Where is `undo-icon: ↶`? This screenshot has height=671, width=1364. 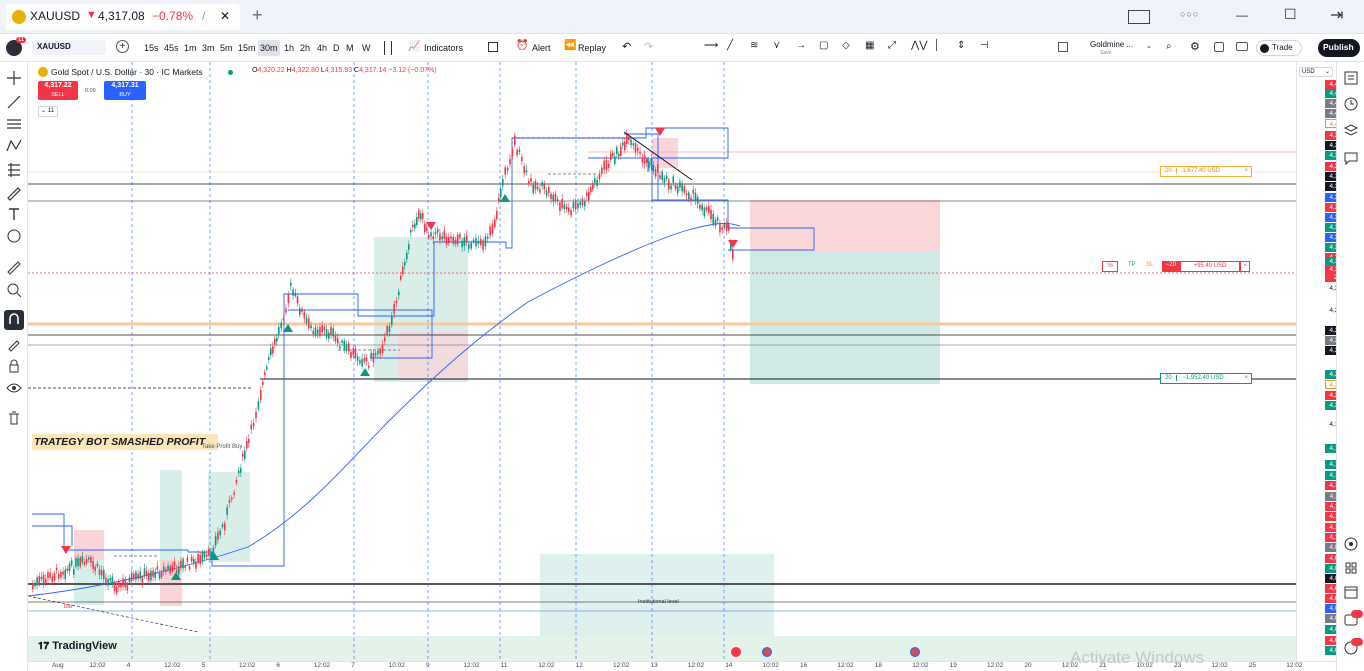
undo-icon: ↶ is located at coordinates (626, 46).